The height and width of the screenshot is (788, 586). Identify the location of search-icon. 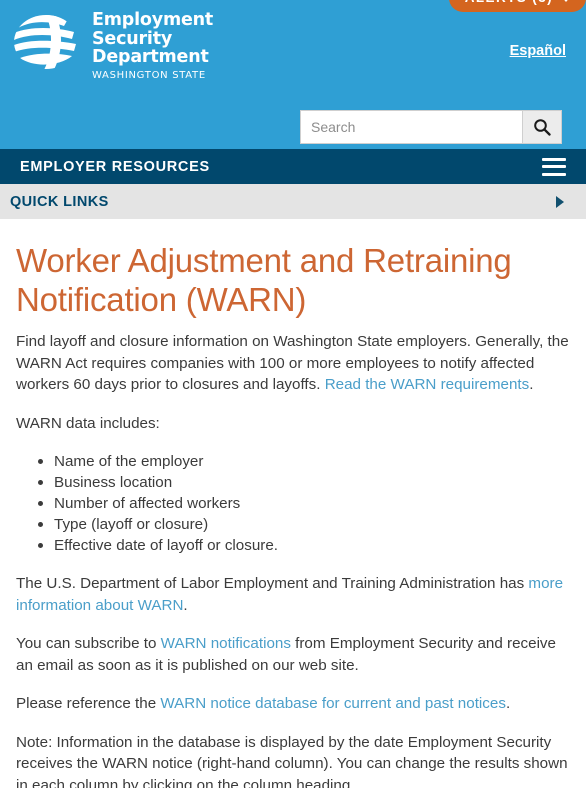
(542, 127).